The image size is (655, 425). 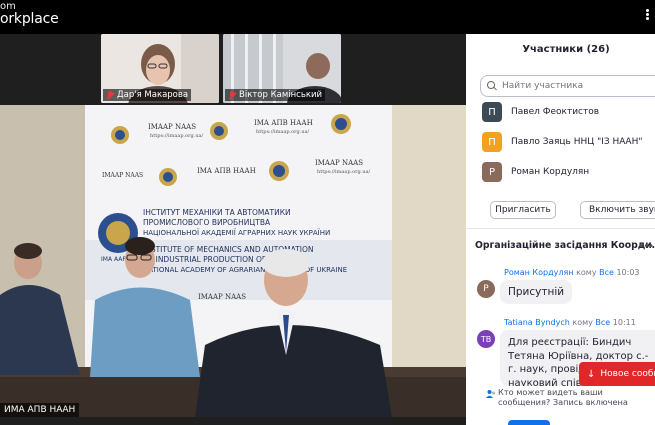 I want to click on participant-search: Найти участника, so click(x=567, y=86).